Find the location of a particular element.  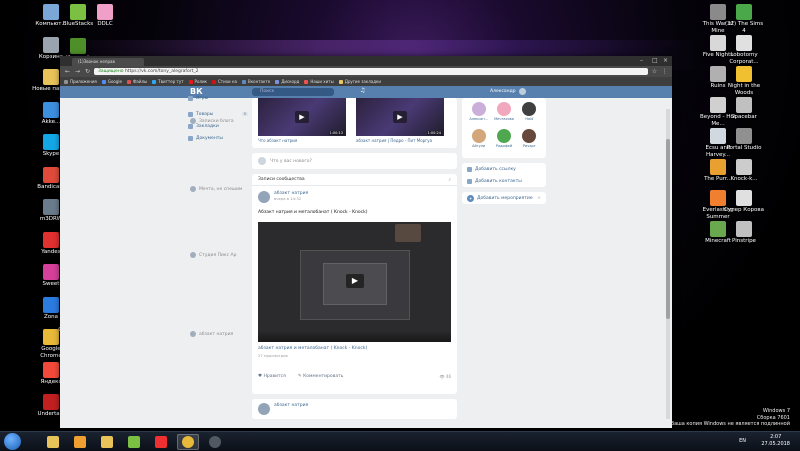

friend-item: Айгули is located at coordinates (478, 141).